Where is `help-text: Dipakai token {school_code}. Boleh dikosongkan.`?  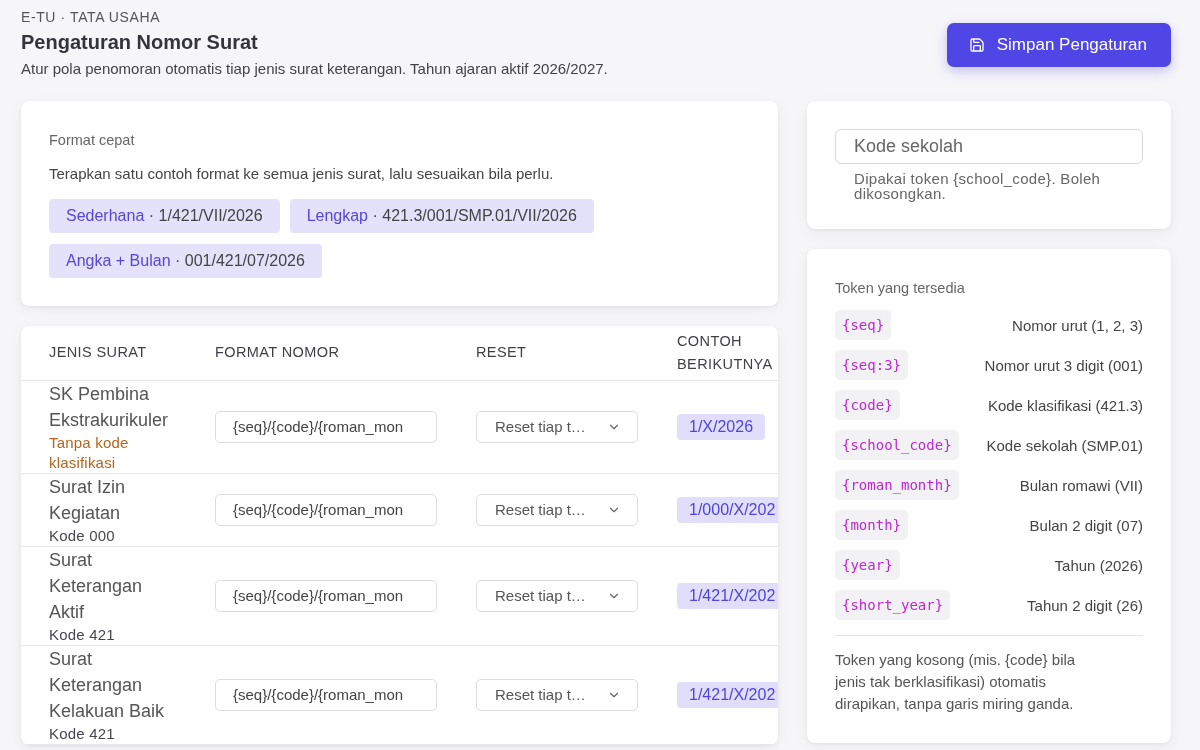 help-text: Dipakai token {school_code}. Boleh dikosongkan. is located at coordinates (977, 186).